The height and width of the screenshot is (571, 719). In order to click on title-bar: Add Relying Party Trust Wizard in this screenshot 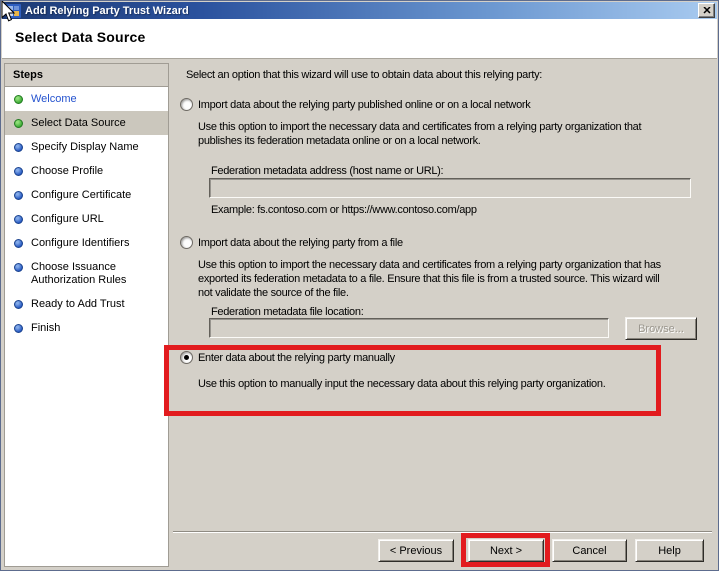, I will do `click(359, 10)`.